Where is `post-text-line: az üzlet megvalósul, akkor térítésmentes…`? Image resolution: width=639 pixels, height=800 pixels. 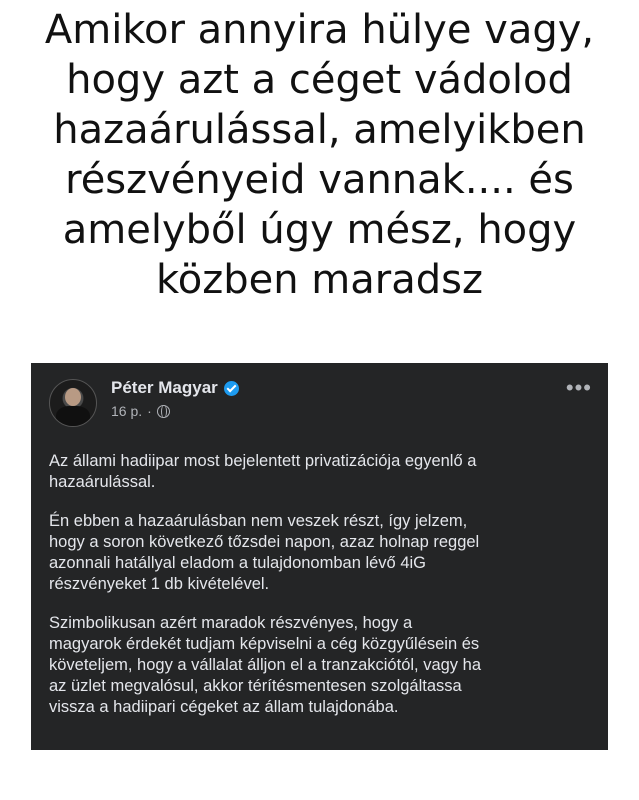
post-text-line: az üzlet megvalósul, akkor térítésmentes… is located at coordinates (255, 686).